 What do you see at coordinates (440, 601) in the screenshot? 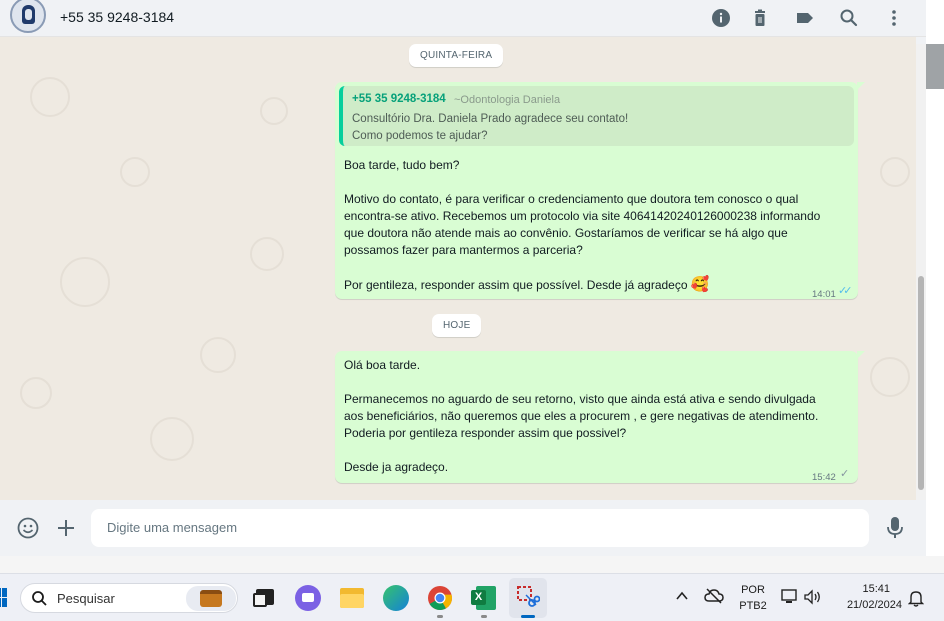
I see `chrome-browser-icon` at bounding box center [440, 601].